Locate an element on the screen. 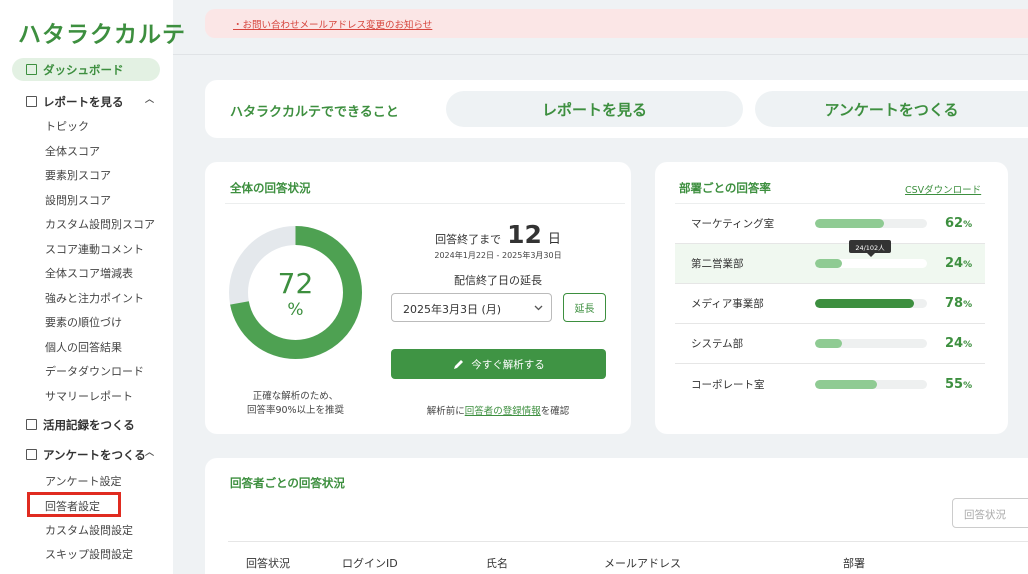 The width and height of the screenshot is (1028, 574). recommend-line2: 回答率90%以上を推奨 is located at coordinates (295, 410).